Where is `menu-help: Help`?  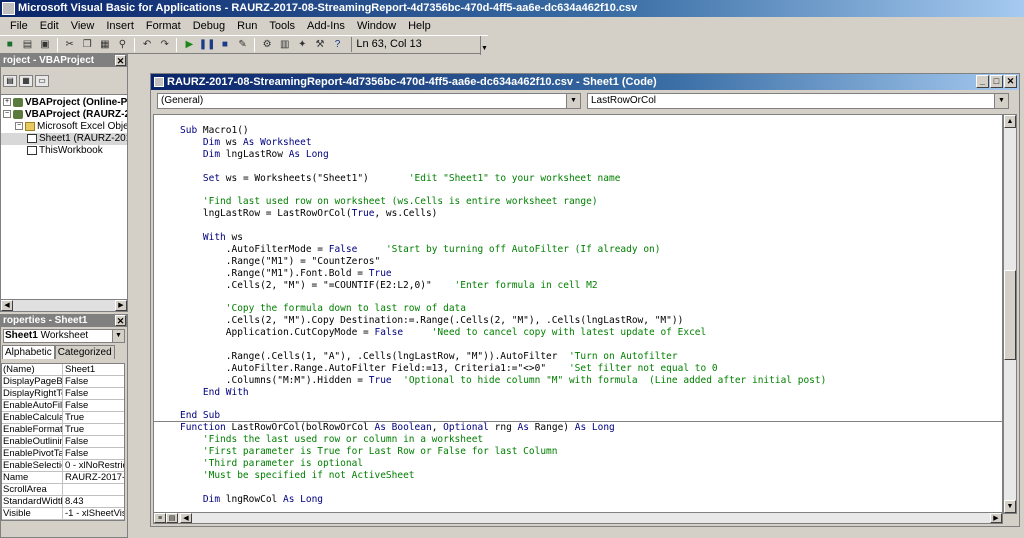
menu-help: Help is located at coordinates (419, 26).